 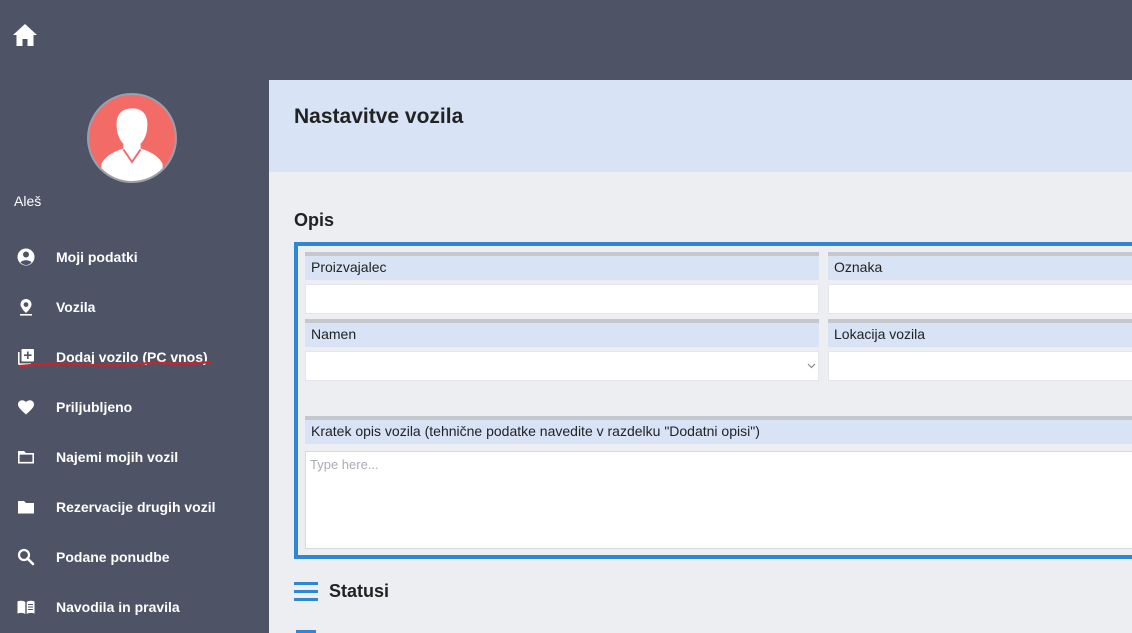 What do you see at coordinates (26, 307) in the screenshot?
I see `location-pin-icon` at bounding box center [26, 307].